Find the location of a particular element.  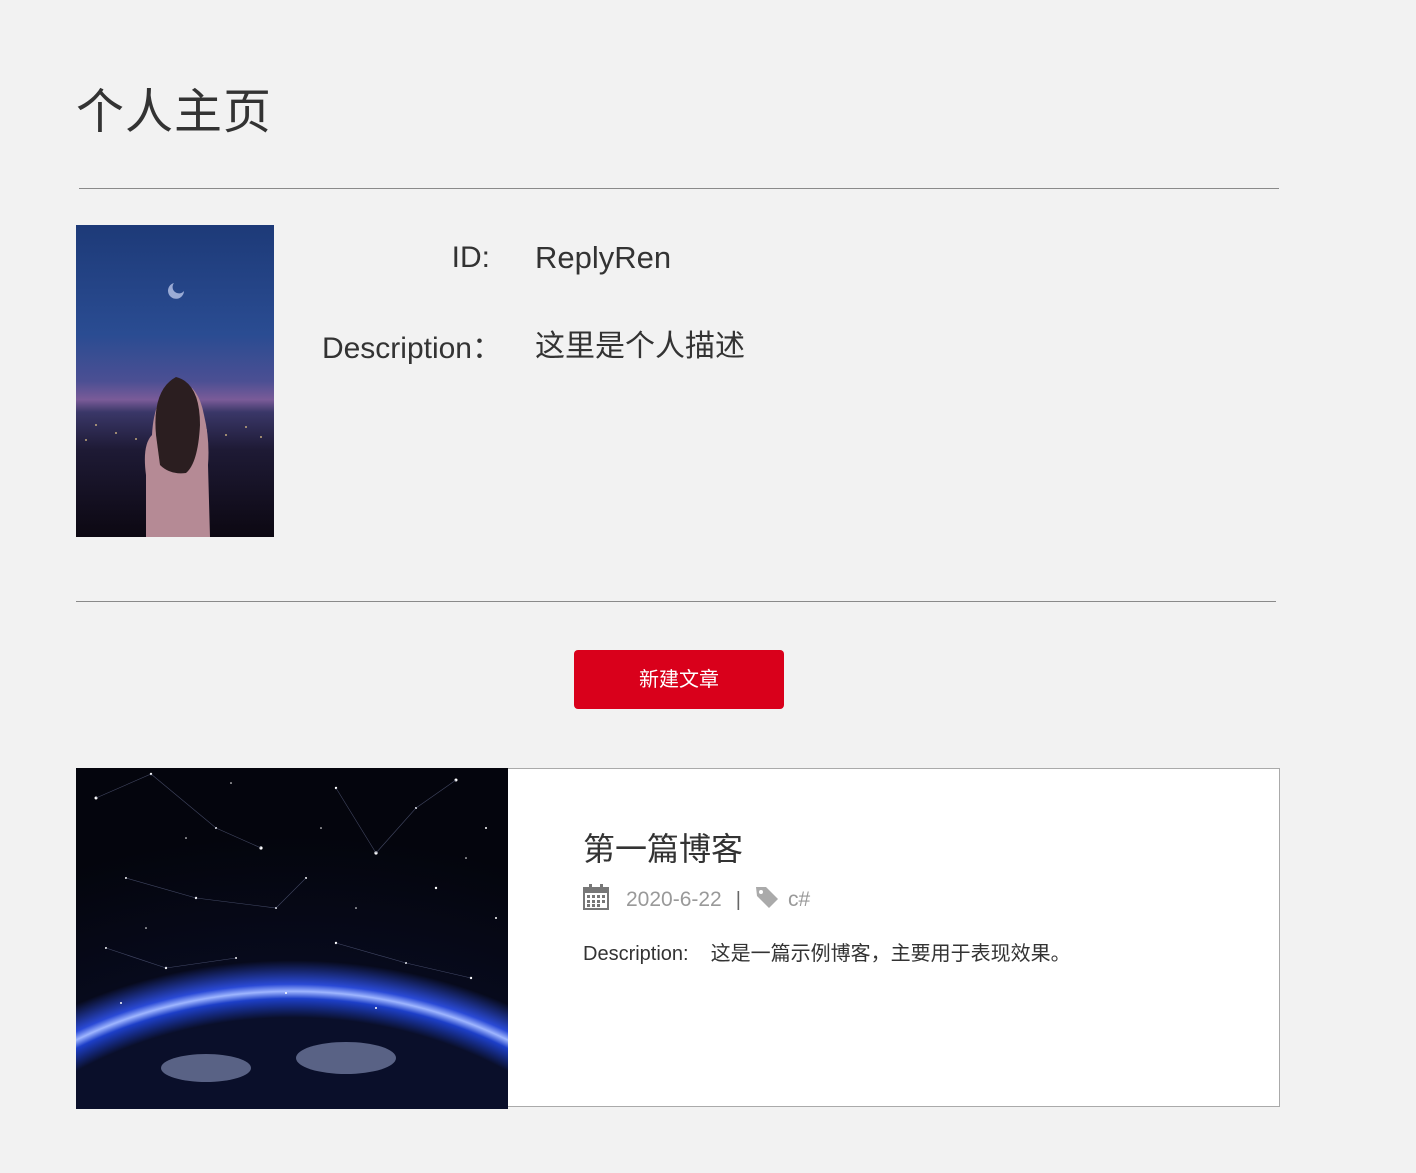

divider-middle is located at coordinates (676, 601).